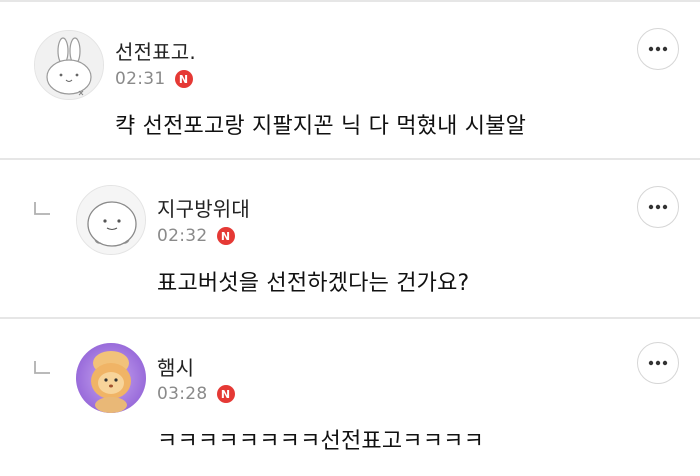 This screenshot has height=476, width=700. What do you see at coordinates (182, 394) in the screenshot?
I see `reply-time: 03:28` at bounding box center [182, 394].